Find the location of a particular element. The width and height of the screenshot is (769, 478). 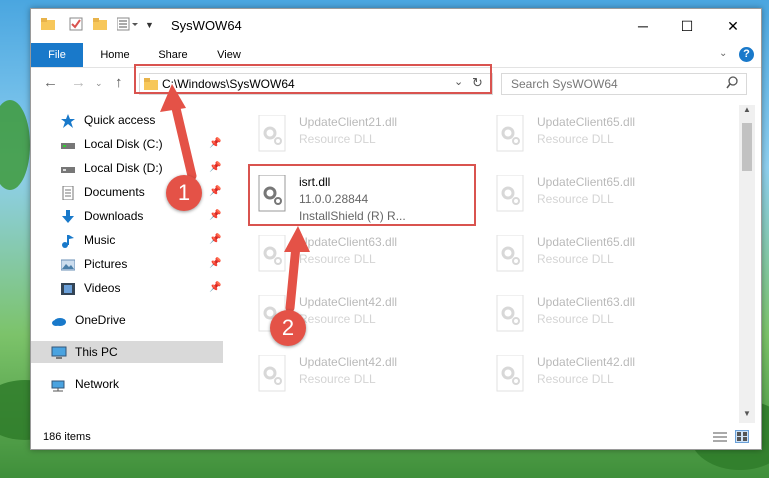

step-marker-1: 1 is located at coordinates (184, 193).